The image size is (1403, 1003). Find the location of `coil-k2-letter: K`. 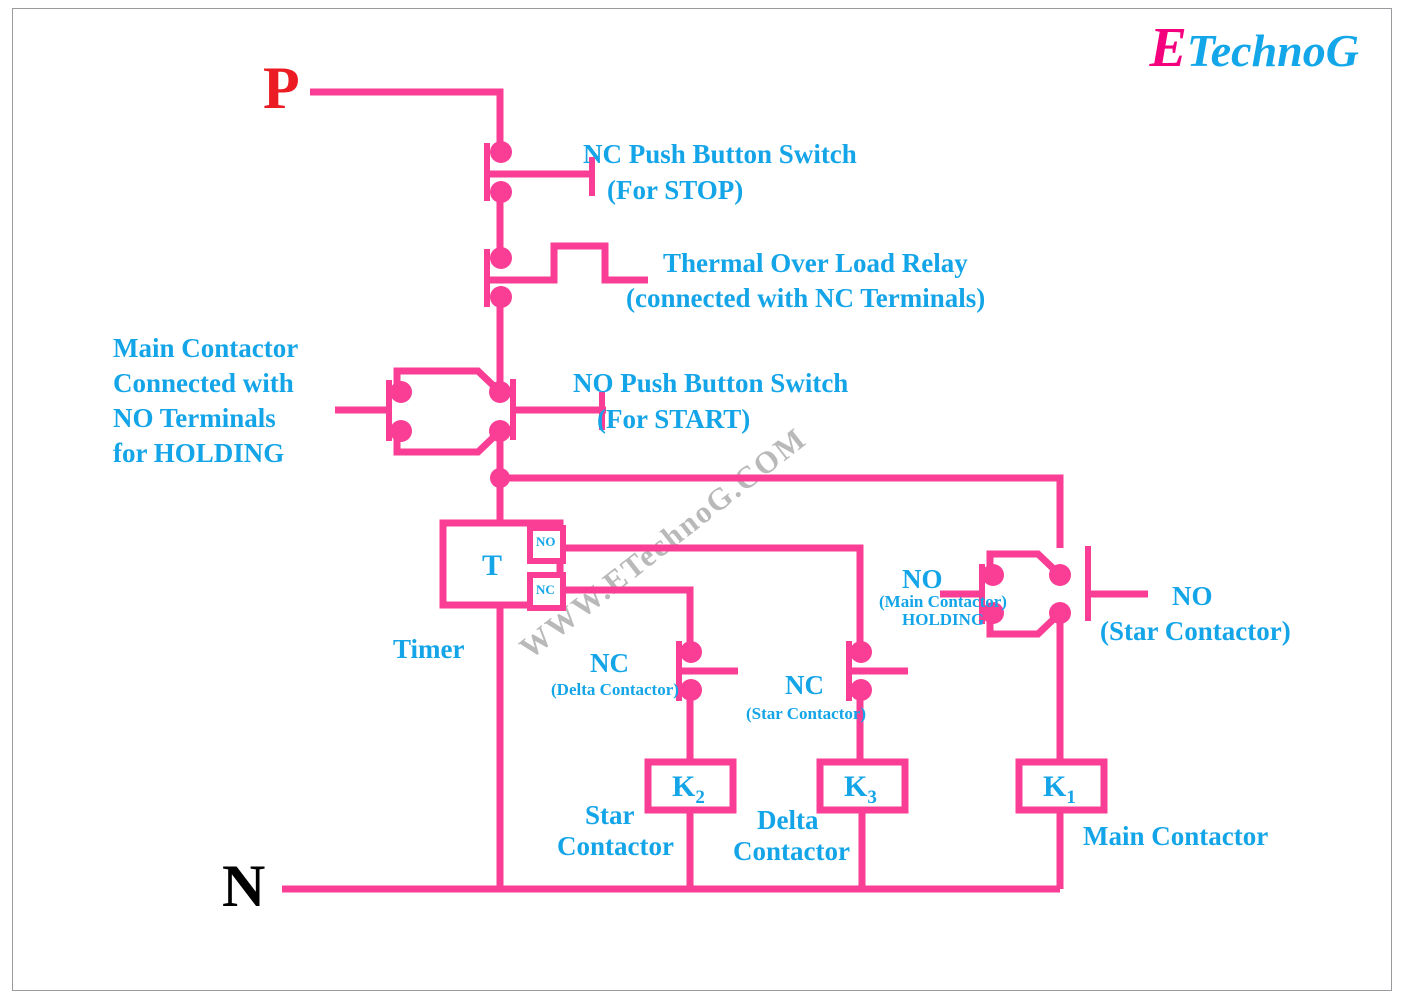

coil-k2-letter: K is located at coordinates (684, 786).